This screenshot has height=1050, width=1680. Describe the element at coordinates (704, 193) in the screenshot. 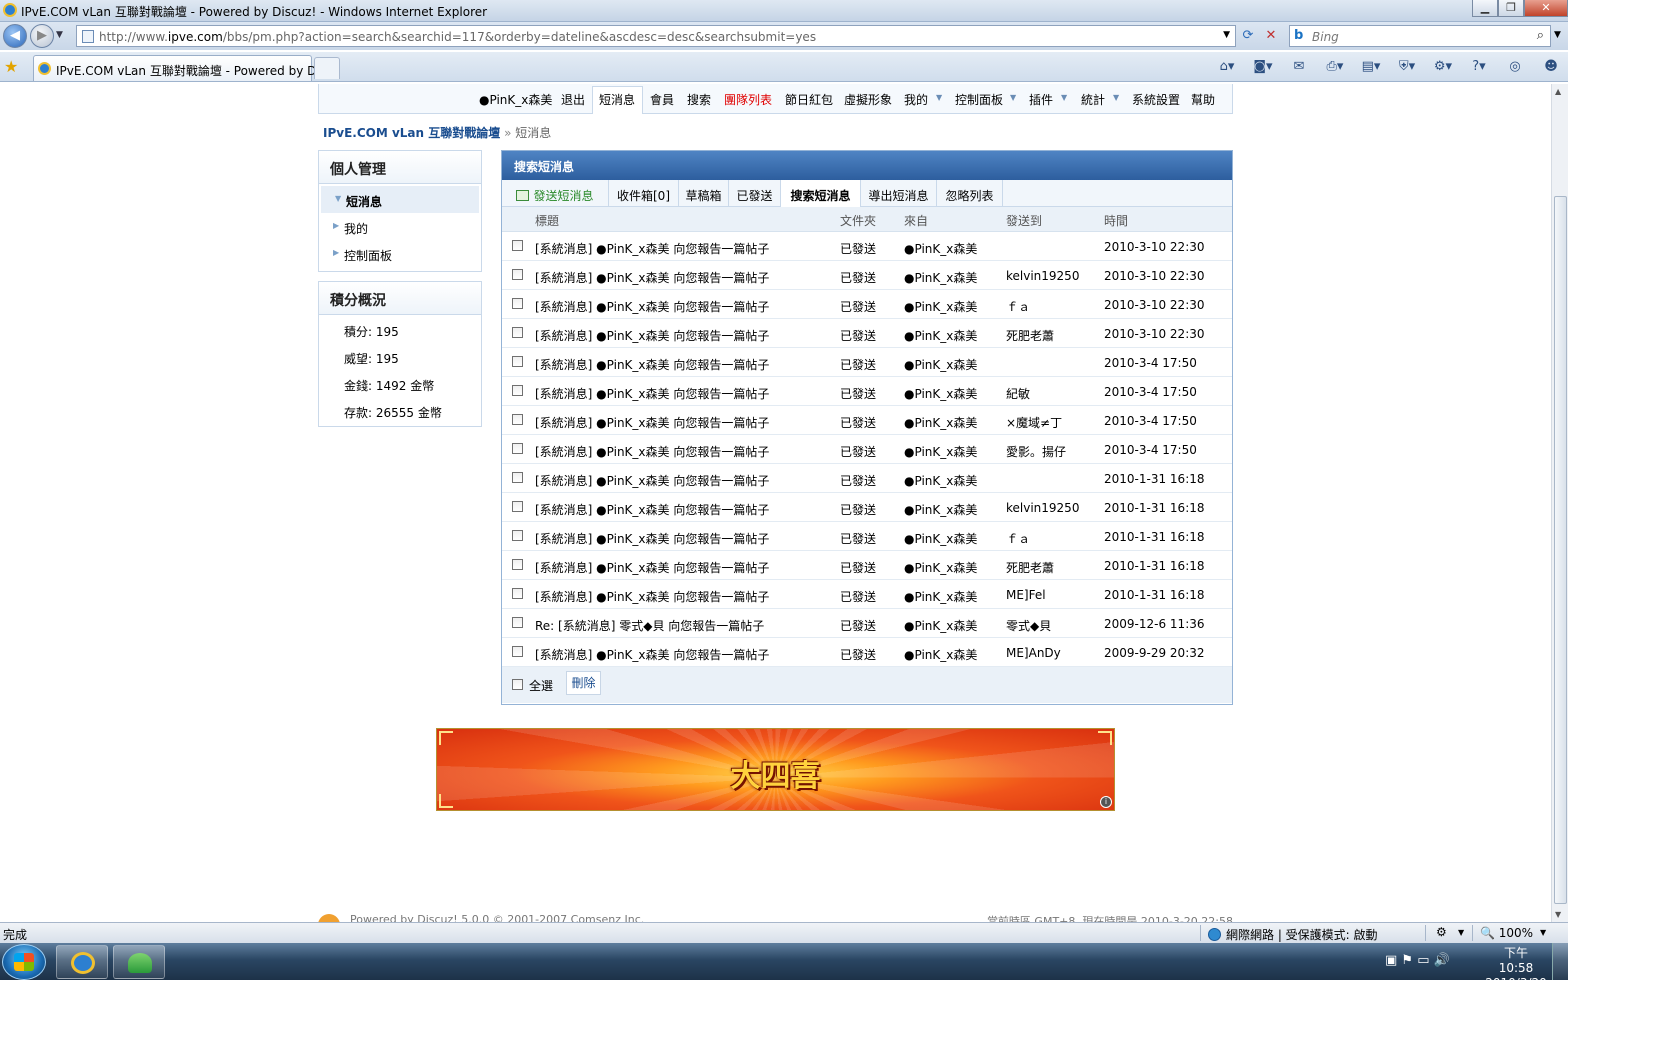

I see `tab-drafts: 草稿箱` at that location.